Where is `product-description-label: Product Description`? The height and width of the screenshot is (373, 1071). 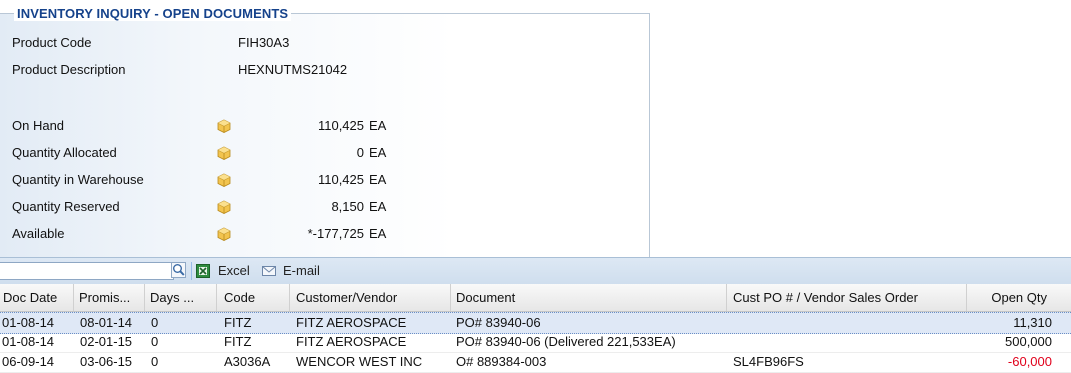 product-description-label: Product Description is located at coordinates (69, 69).